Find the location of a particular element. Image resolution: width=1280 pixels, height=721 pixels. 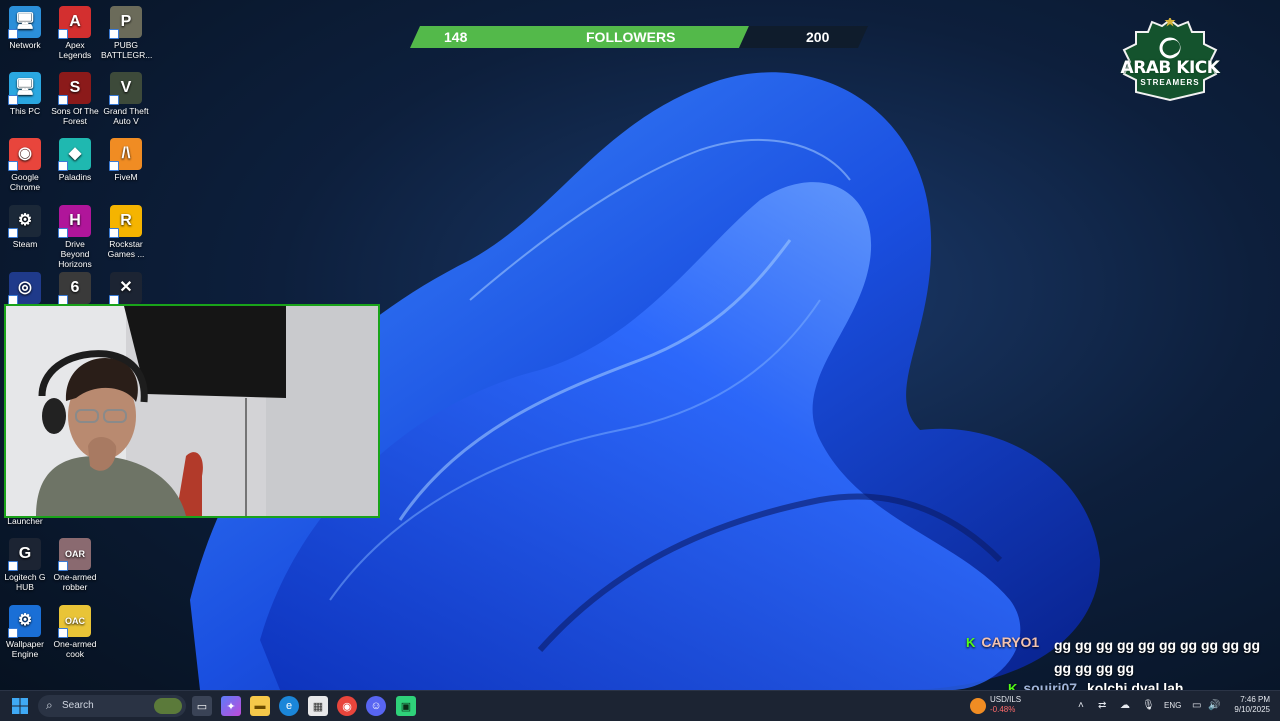

desktop-shortcut-label: FiveM is located at coordinates (126, 177).